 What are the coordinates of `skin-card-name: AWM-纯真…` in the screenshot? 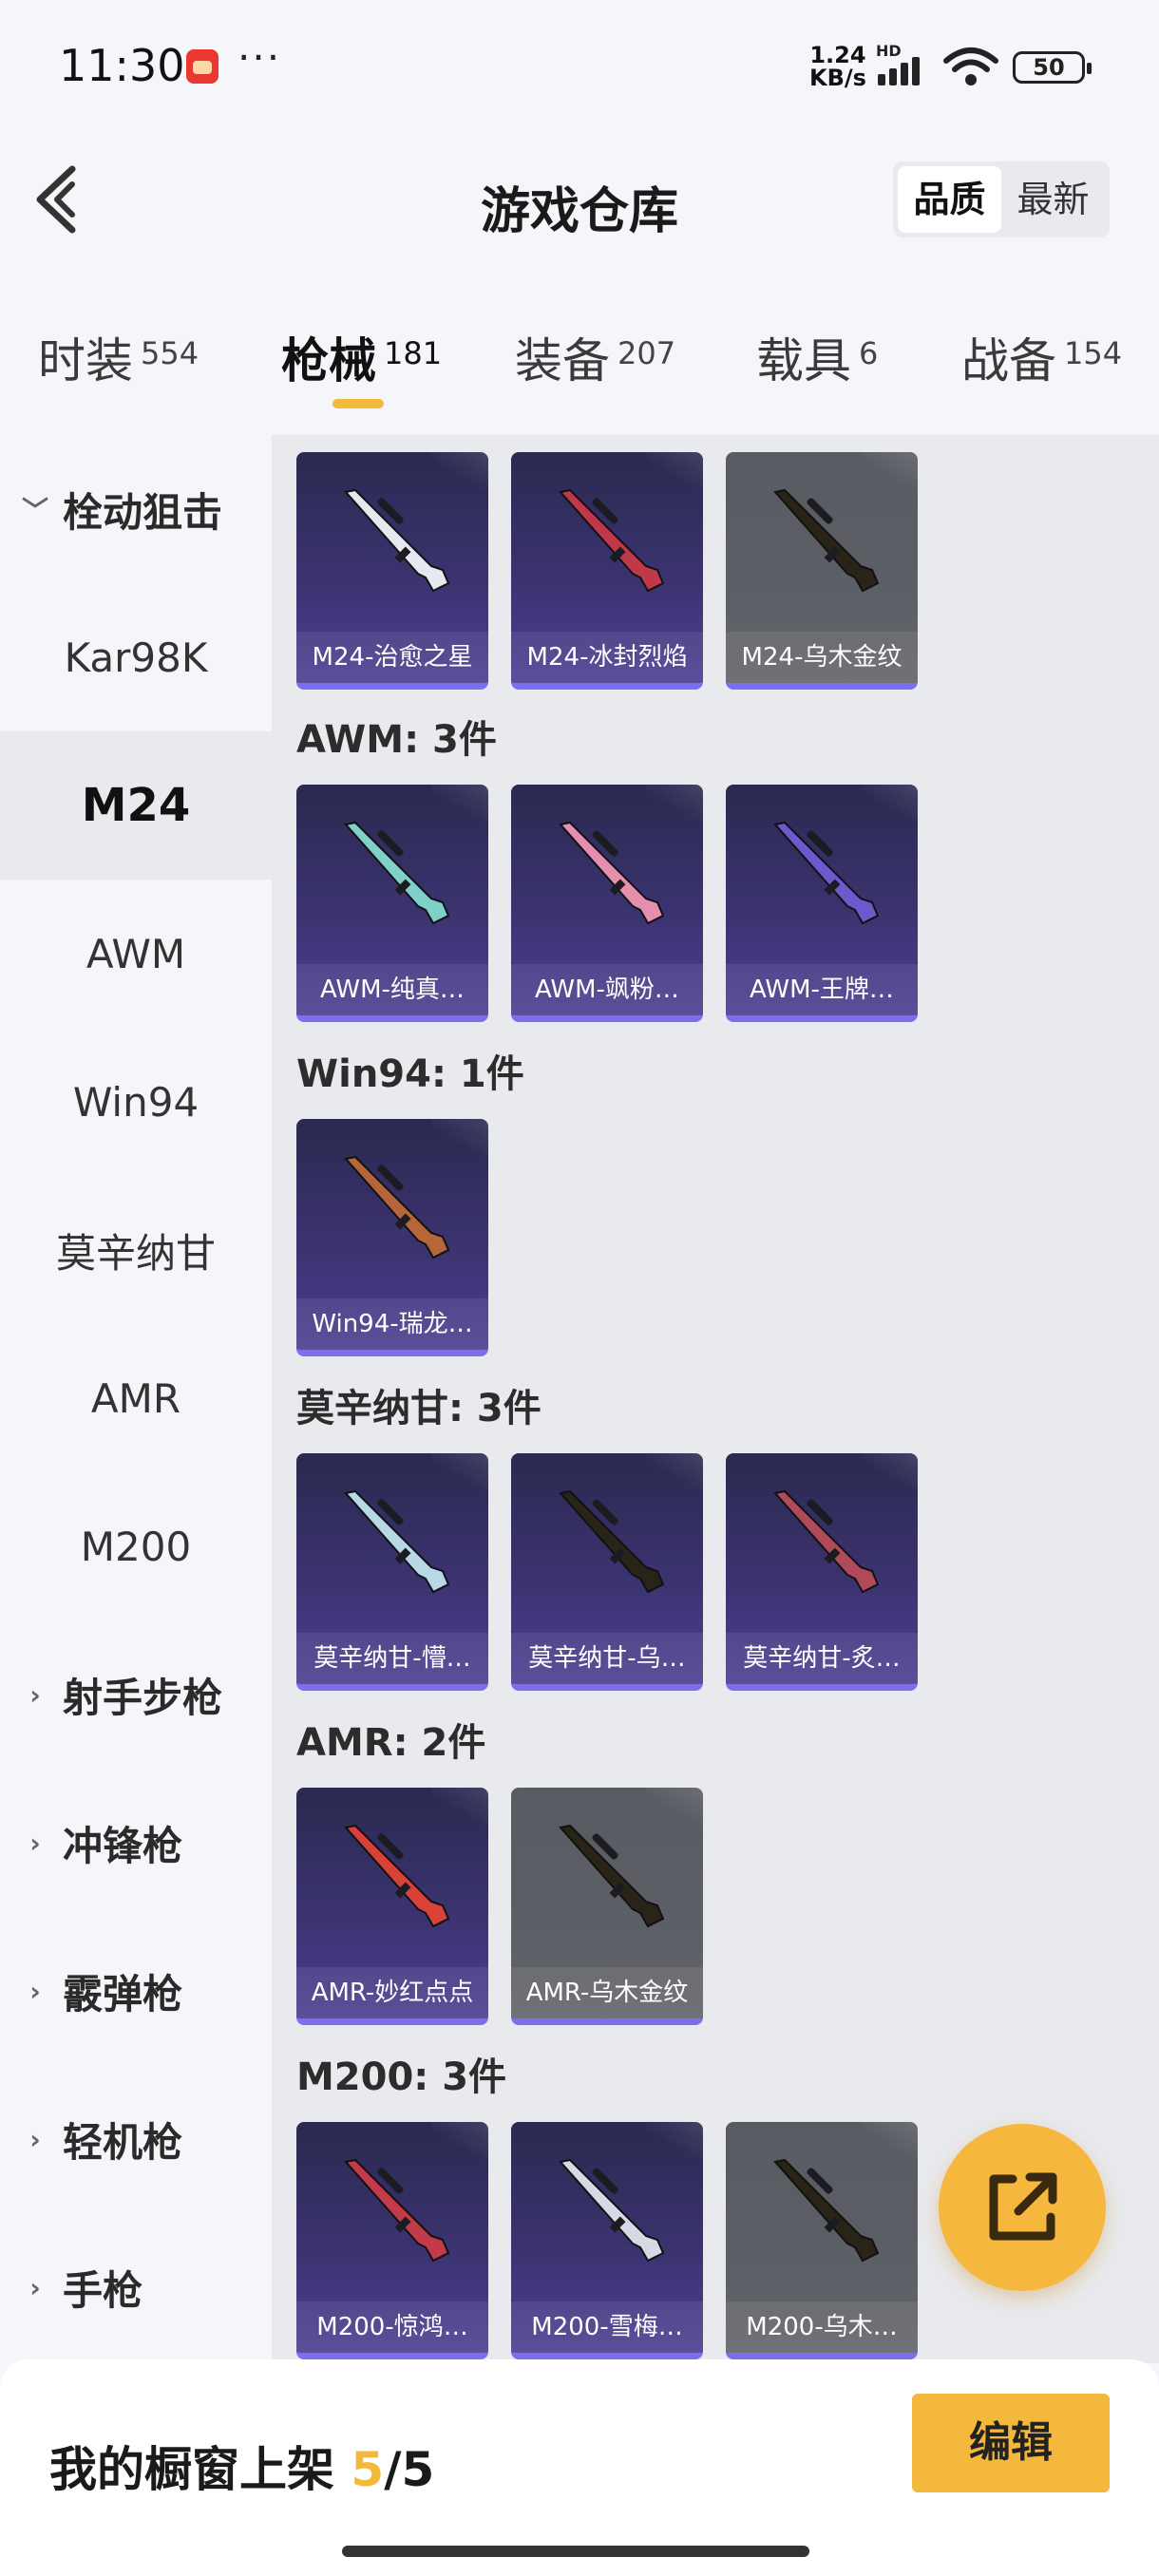 It's located at (392, 989).